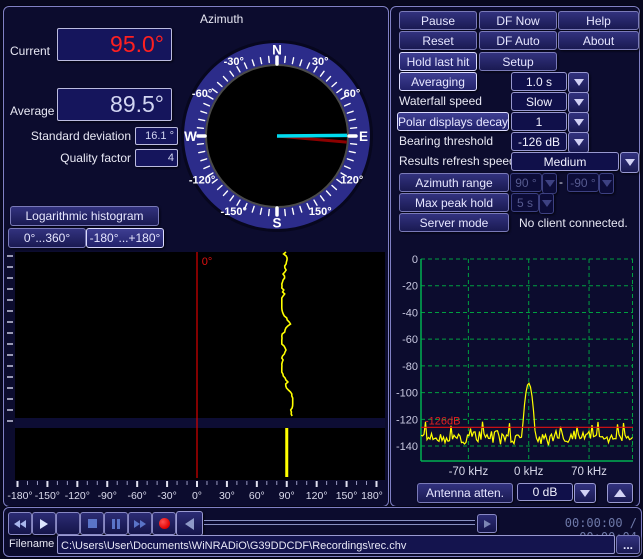 This screenshot has height=559, width=643. What do you see at coordinates (32, 544) in the screenshot?
I see `filename-label: Filename` at bounding box center [32, 544].